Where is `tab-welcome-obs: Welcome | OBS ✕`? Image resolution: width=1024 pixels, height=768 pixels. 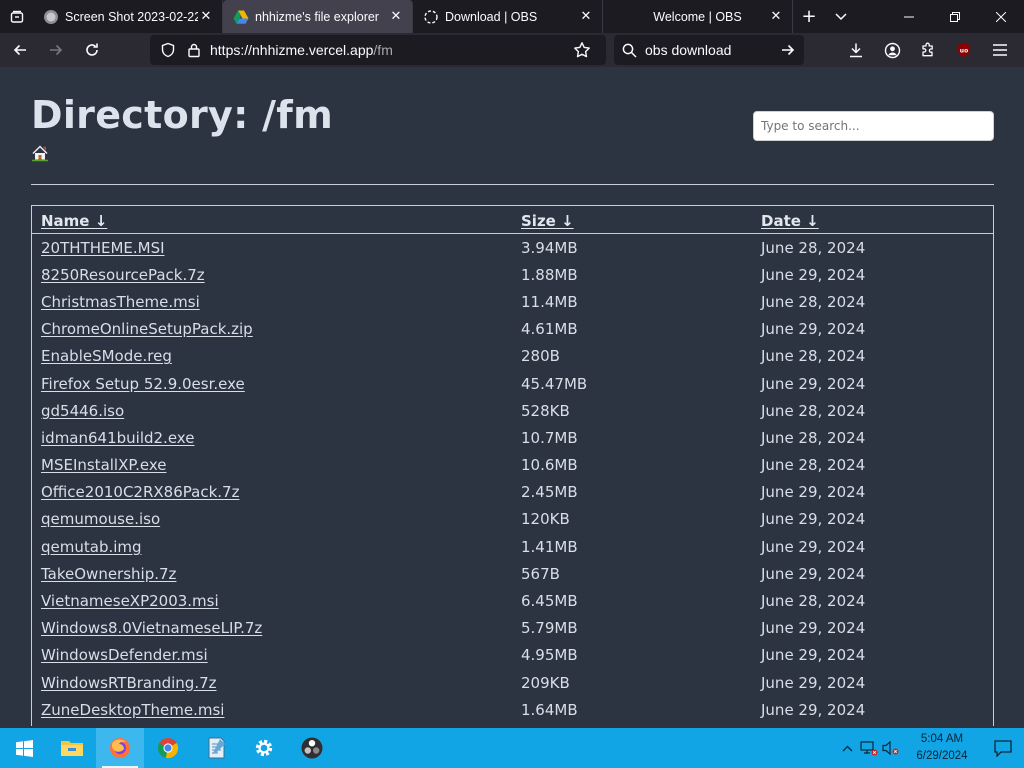
tab-welcome-obs: Welcome | OBS ✕ is located at coordinates (698, 16).